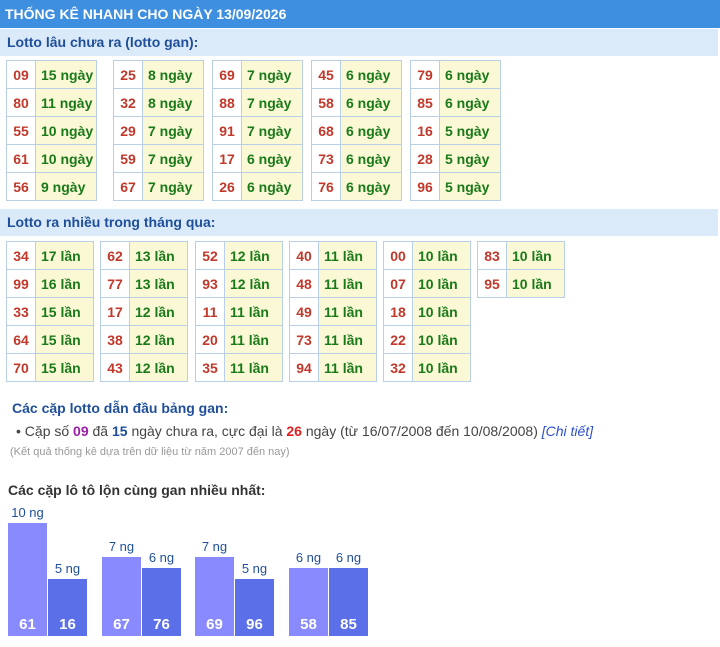 The width and height of the screenshot is (720, 647). What do you see at coordinates (144, 283) in the screenshot?
I see `table-row: 77 13 lần` at bounding box center [144, 283].